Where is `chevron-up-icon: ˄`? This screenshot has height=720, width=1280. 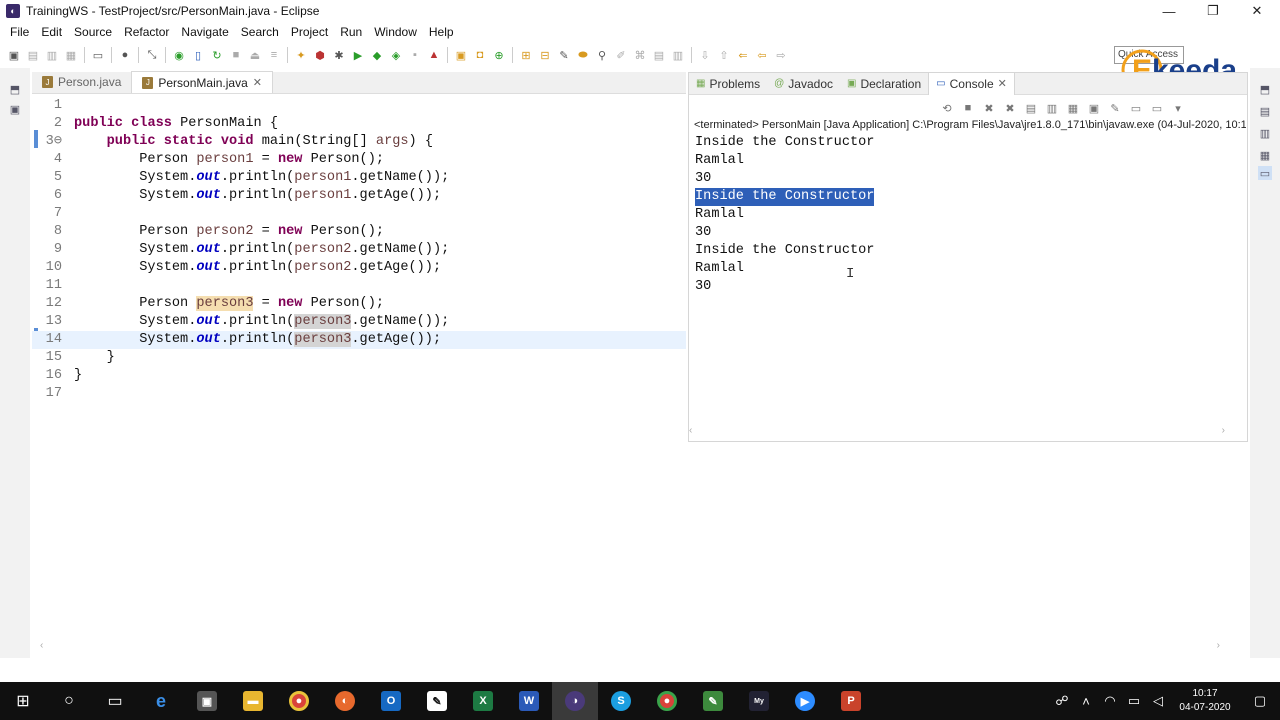 chevron-up-icon: ˄ is located at coordinates (1086, 701).